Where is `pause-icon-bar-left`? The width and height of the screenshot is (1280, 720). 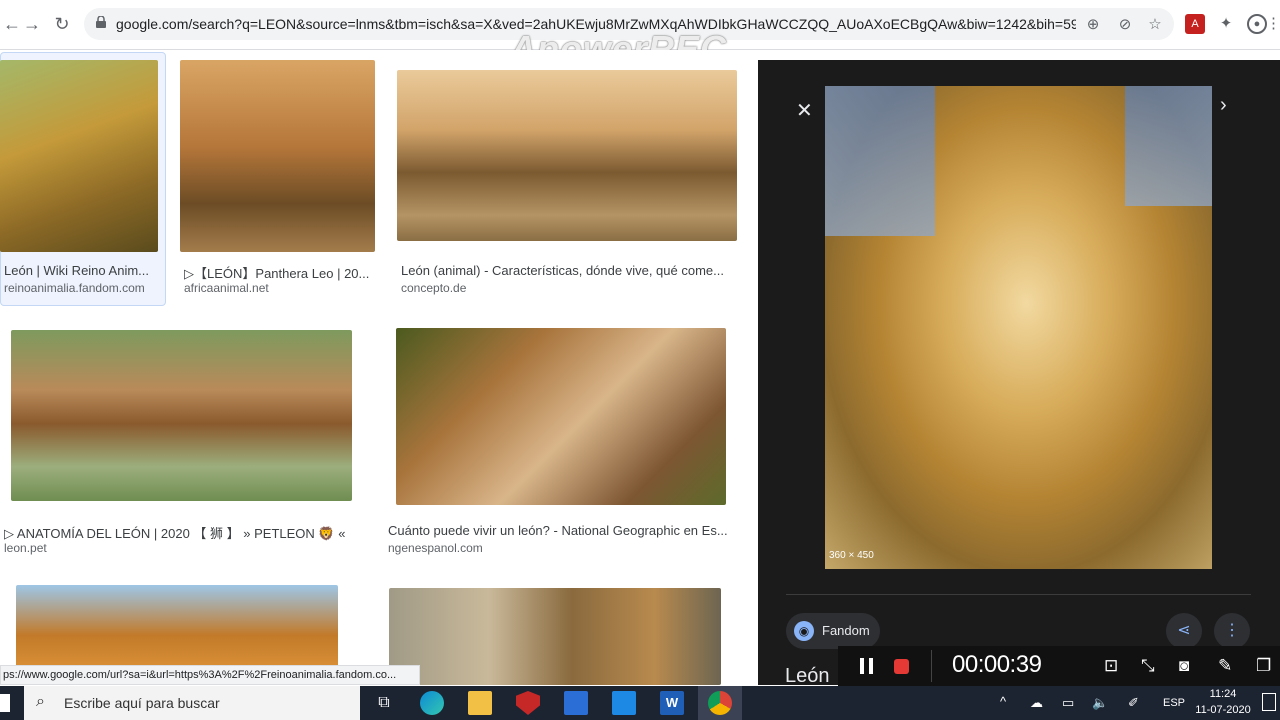
pause-icon-bar-left is located at coordinates (862, 666).